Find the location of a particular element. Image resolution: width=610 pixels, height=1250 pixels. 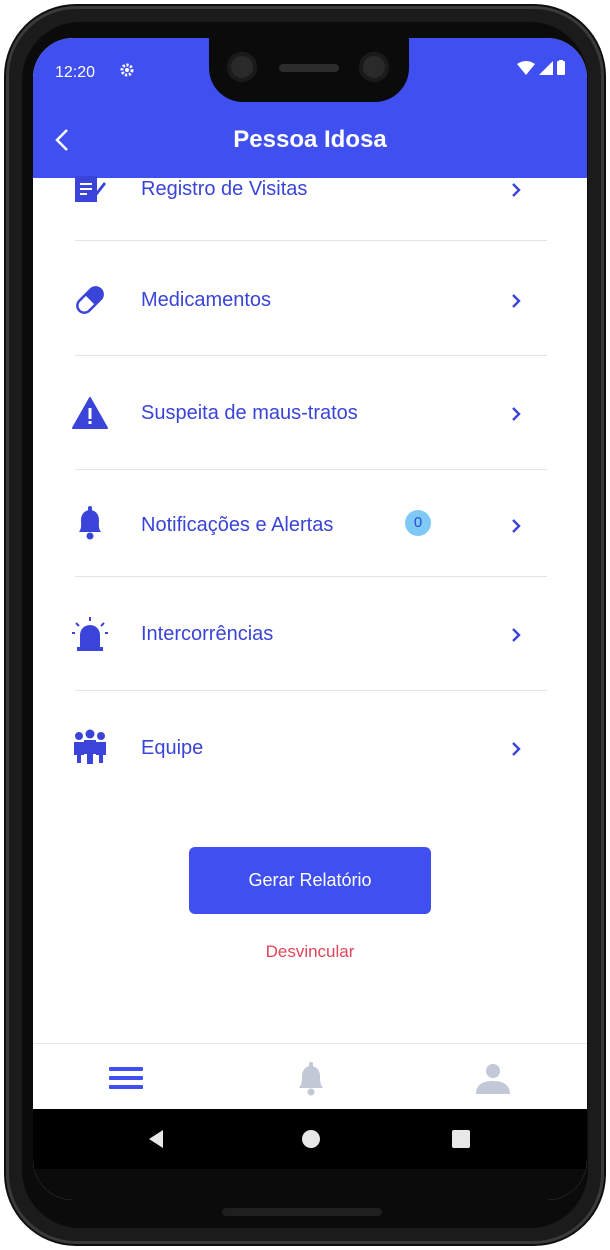

nav-back-button is located at coordinates (157, 1139).